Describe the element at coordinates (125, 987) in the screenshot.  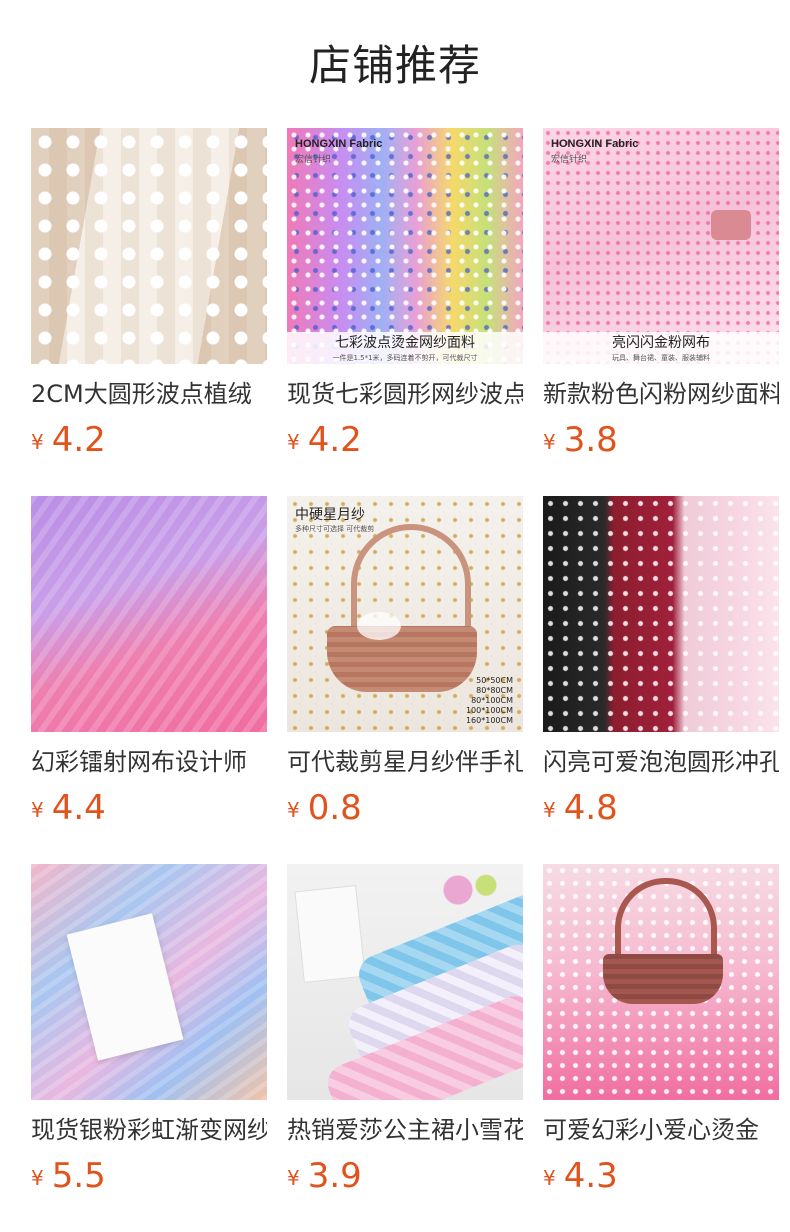
I see `note-card` at that location.